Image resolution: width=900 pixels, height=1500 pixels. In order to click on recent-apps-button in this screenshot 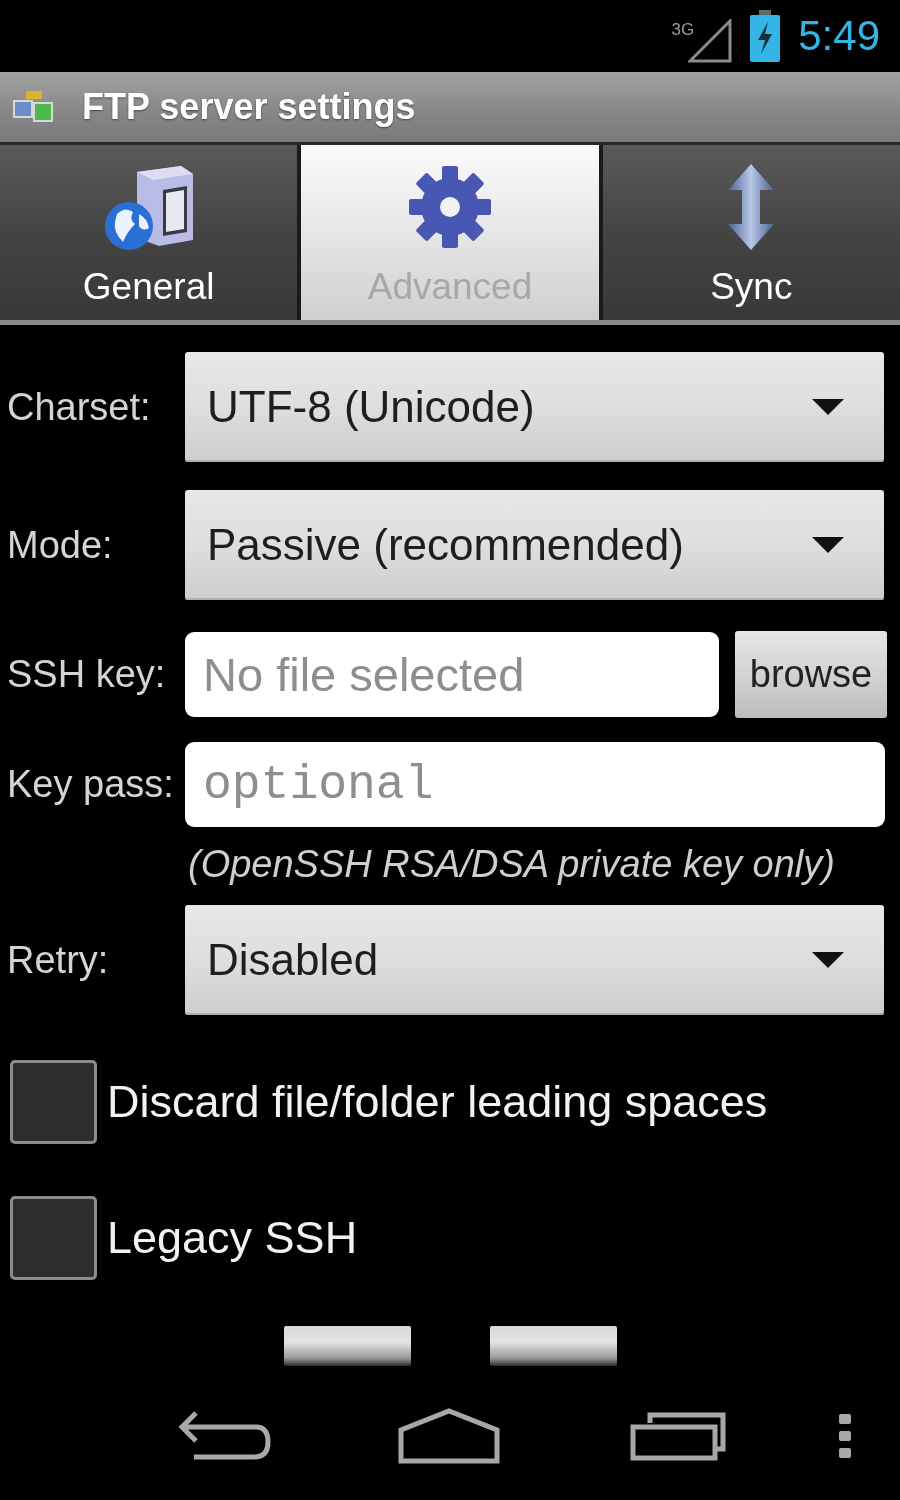, I will do `click(678, 1436)`.